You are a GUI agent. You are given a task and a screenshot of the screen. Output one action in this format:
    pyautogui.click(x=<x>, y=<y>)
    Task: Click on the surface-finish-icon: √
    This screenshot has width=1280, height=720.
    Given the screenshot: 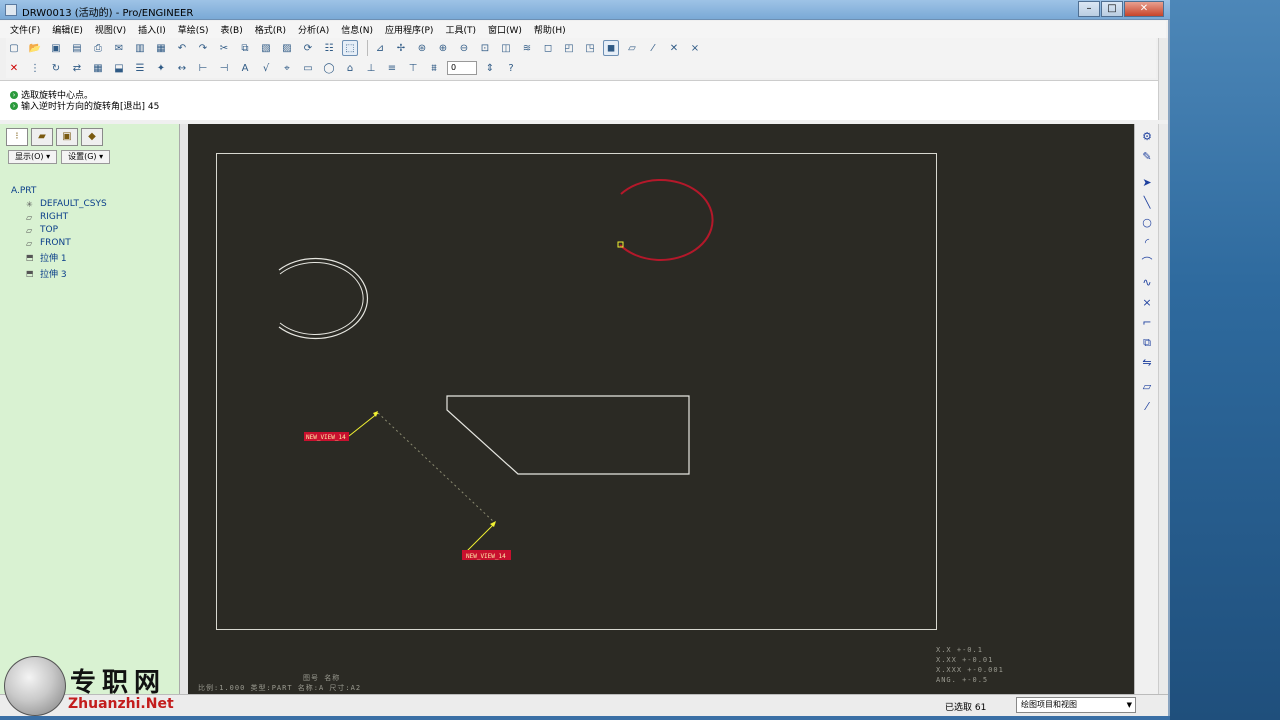 What is the action you would take?
    pyautogui.click(x=266, y=68)
    